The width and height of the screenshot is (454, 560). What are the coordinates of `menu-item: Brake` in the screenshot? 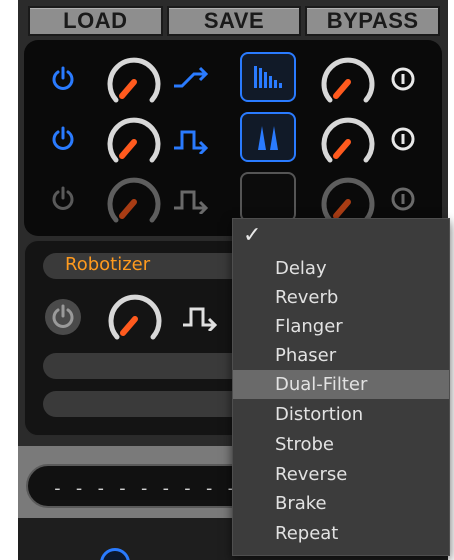 It's located at (341, 503).